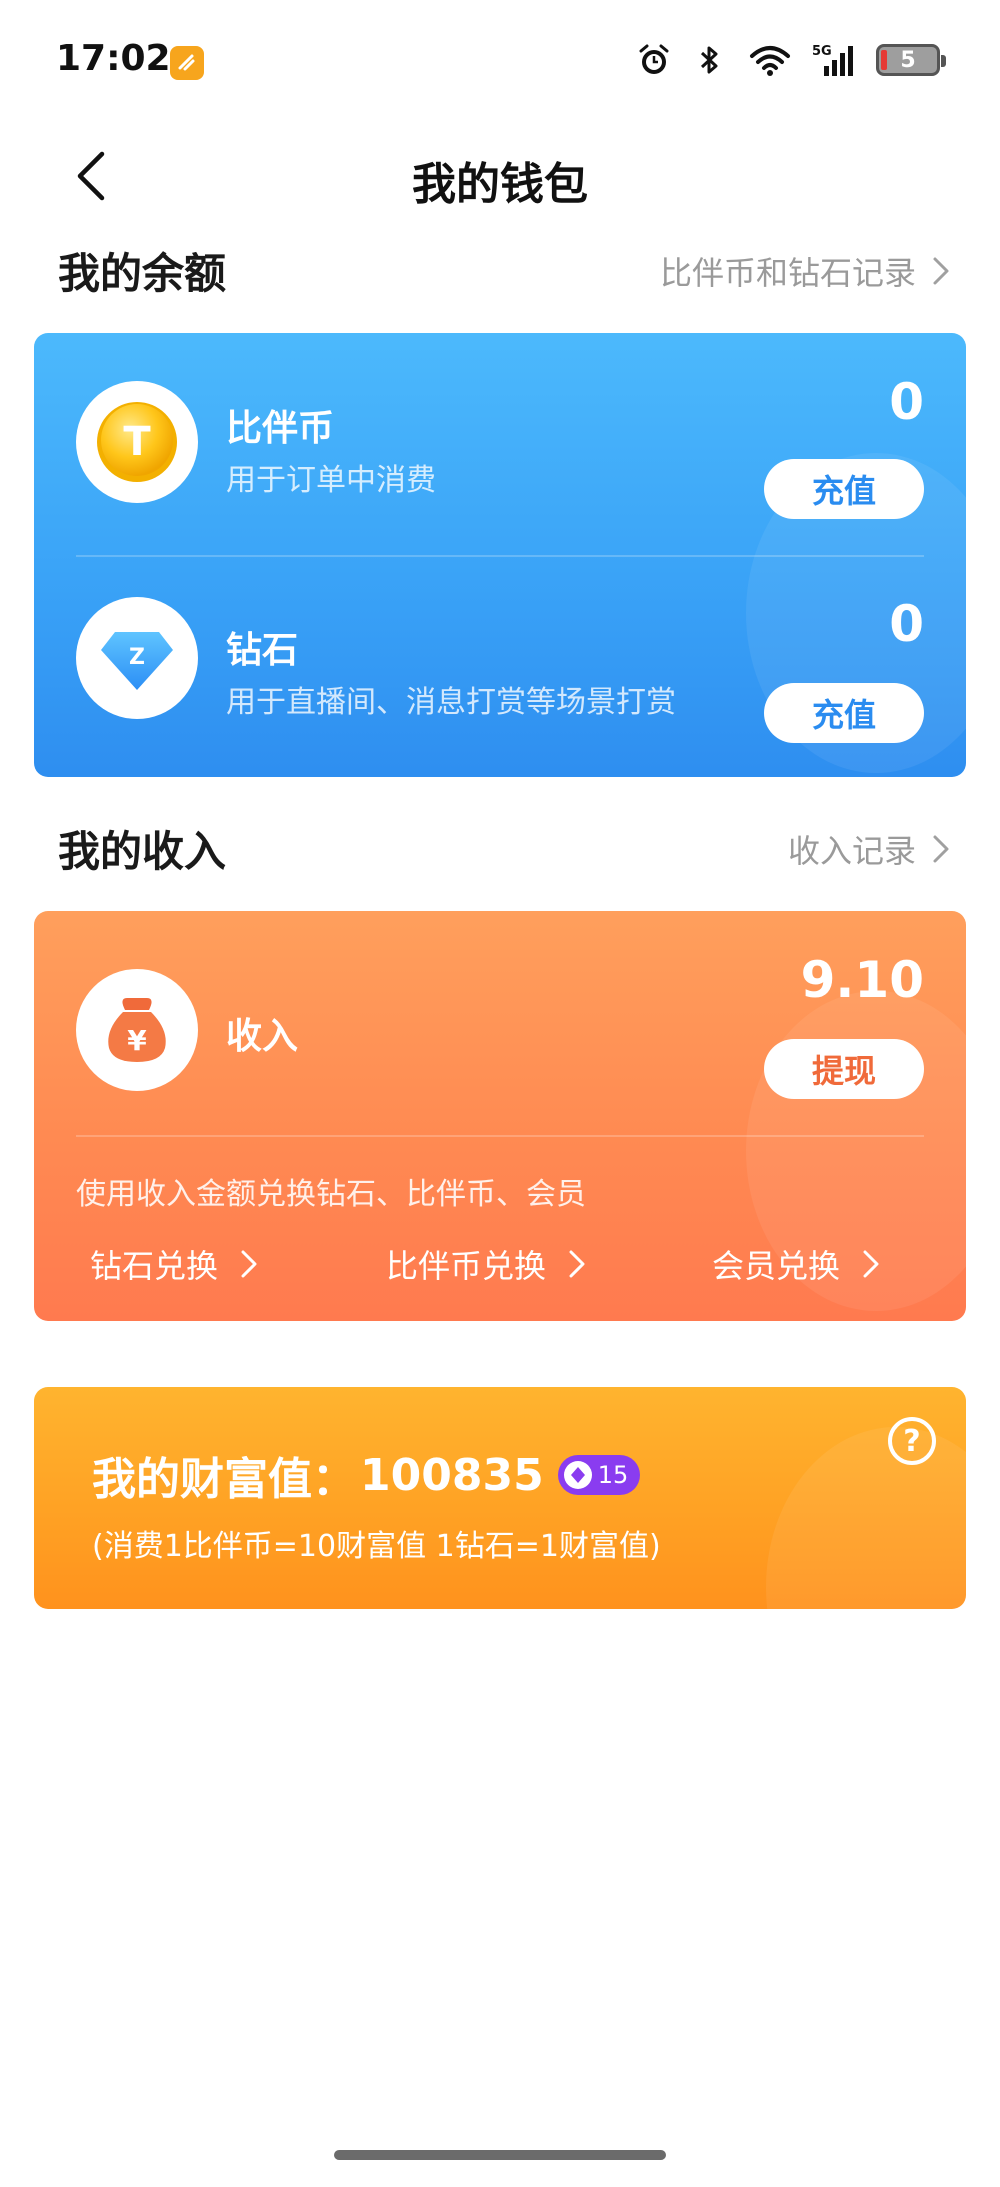  I want to click on status-icons: 5G 5, so click(791, 60).